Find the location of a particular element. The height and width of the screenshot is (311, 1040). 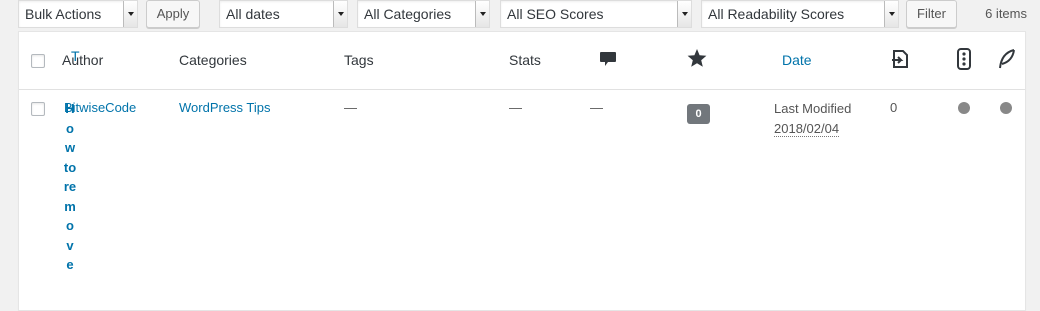

filter-button: Filter is located at coordinates (931, 14).